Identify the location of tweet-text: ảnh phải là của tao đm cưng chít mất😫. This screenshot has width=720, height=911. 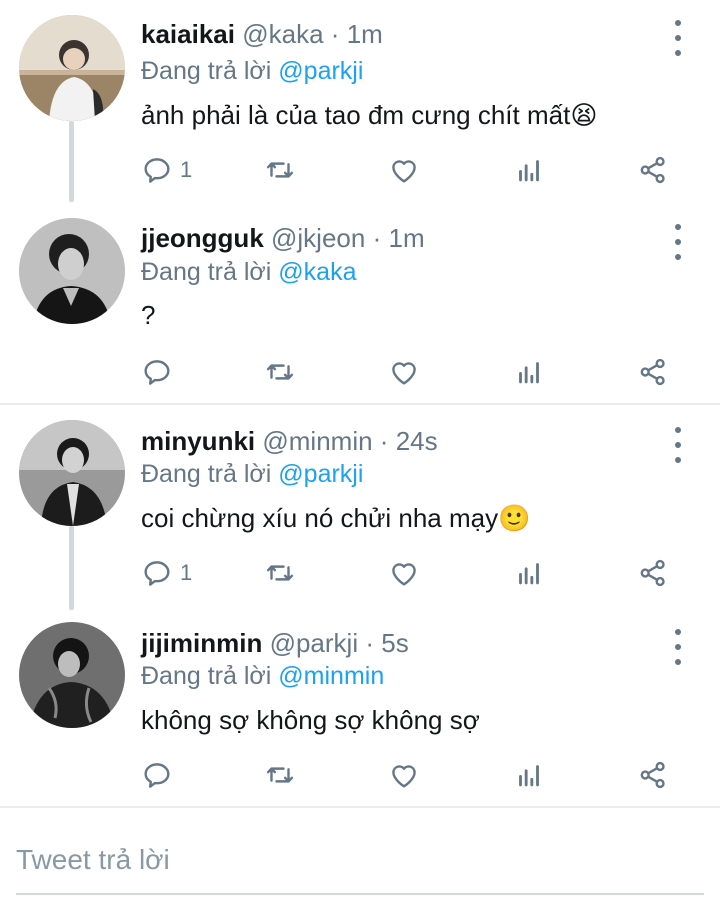
(369, 115).